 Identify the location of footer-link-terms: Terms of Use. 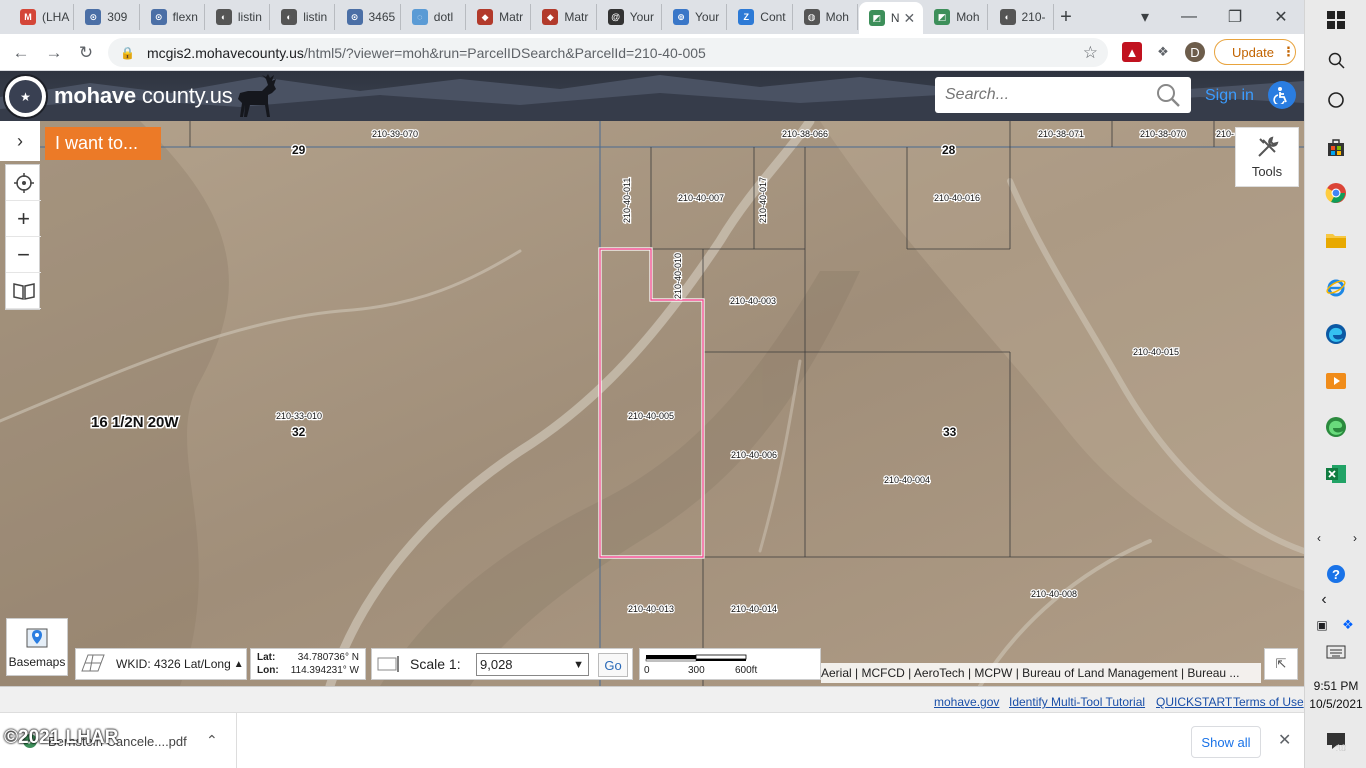
(1268, 702).